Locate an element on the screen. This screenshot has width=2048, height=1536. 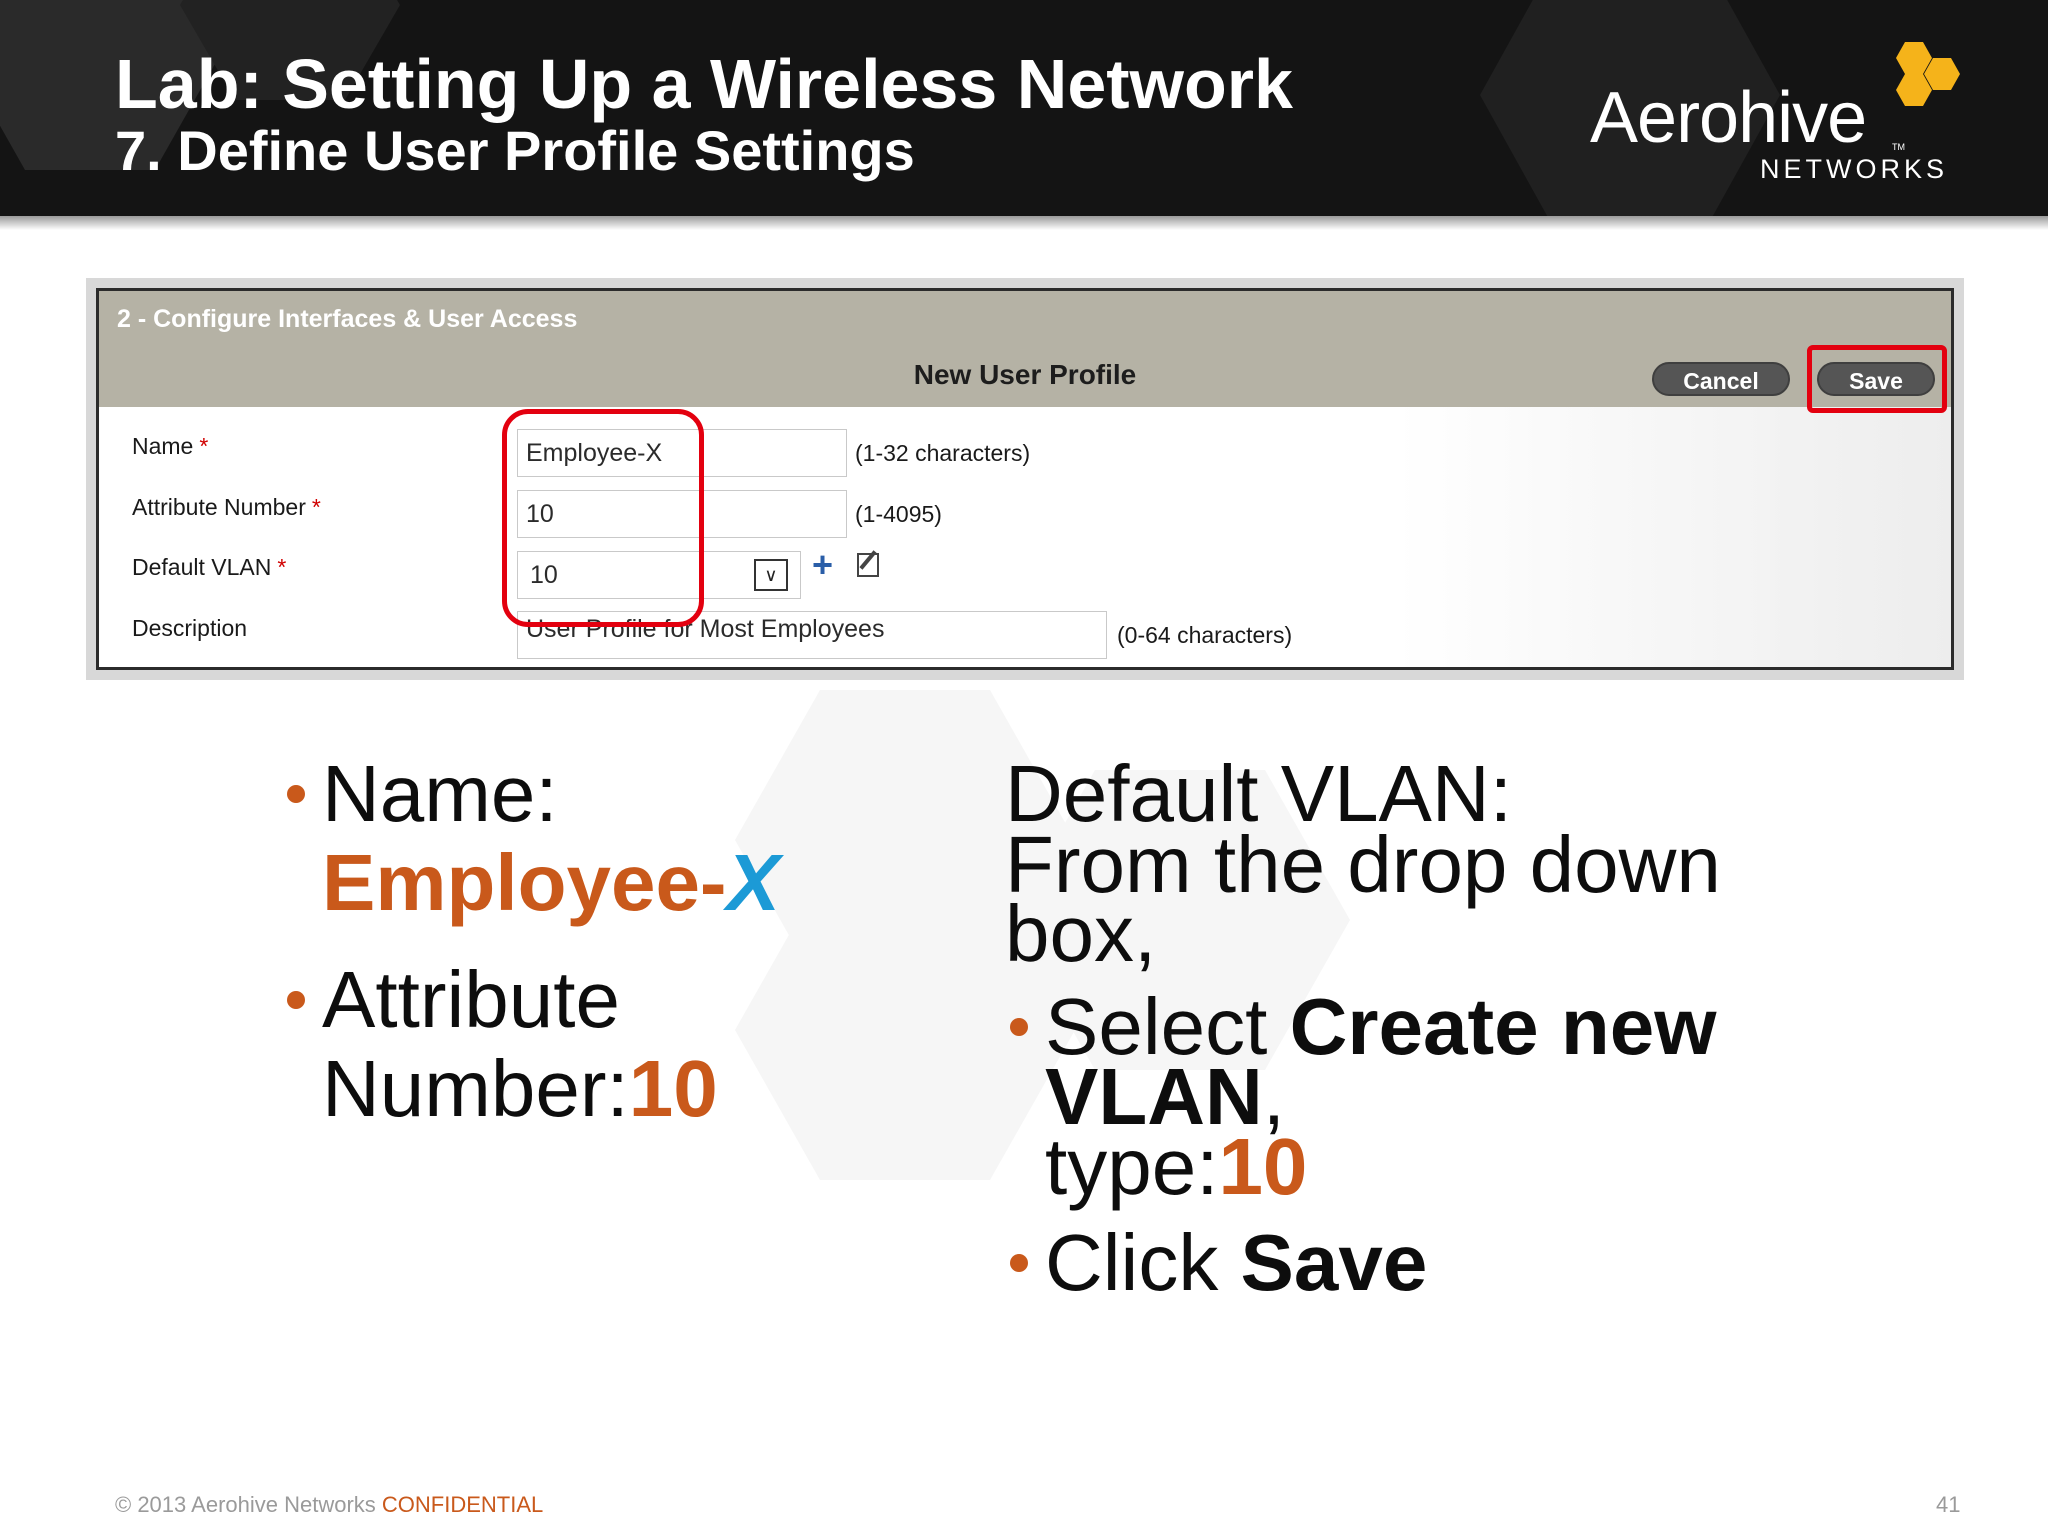
click-word: Click is located at coordinates (1143, 1262).